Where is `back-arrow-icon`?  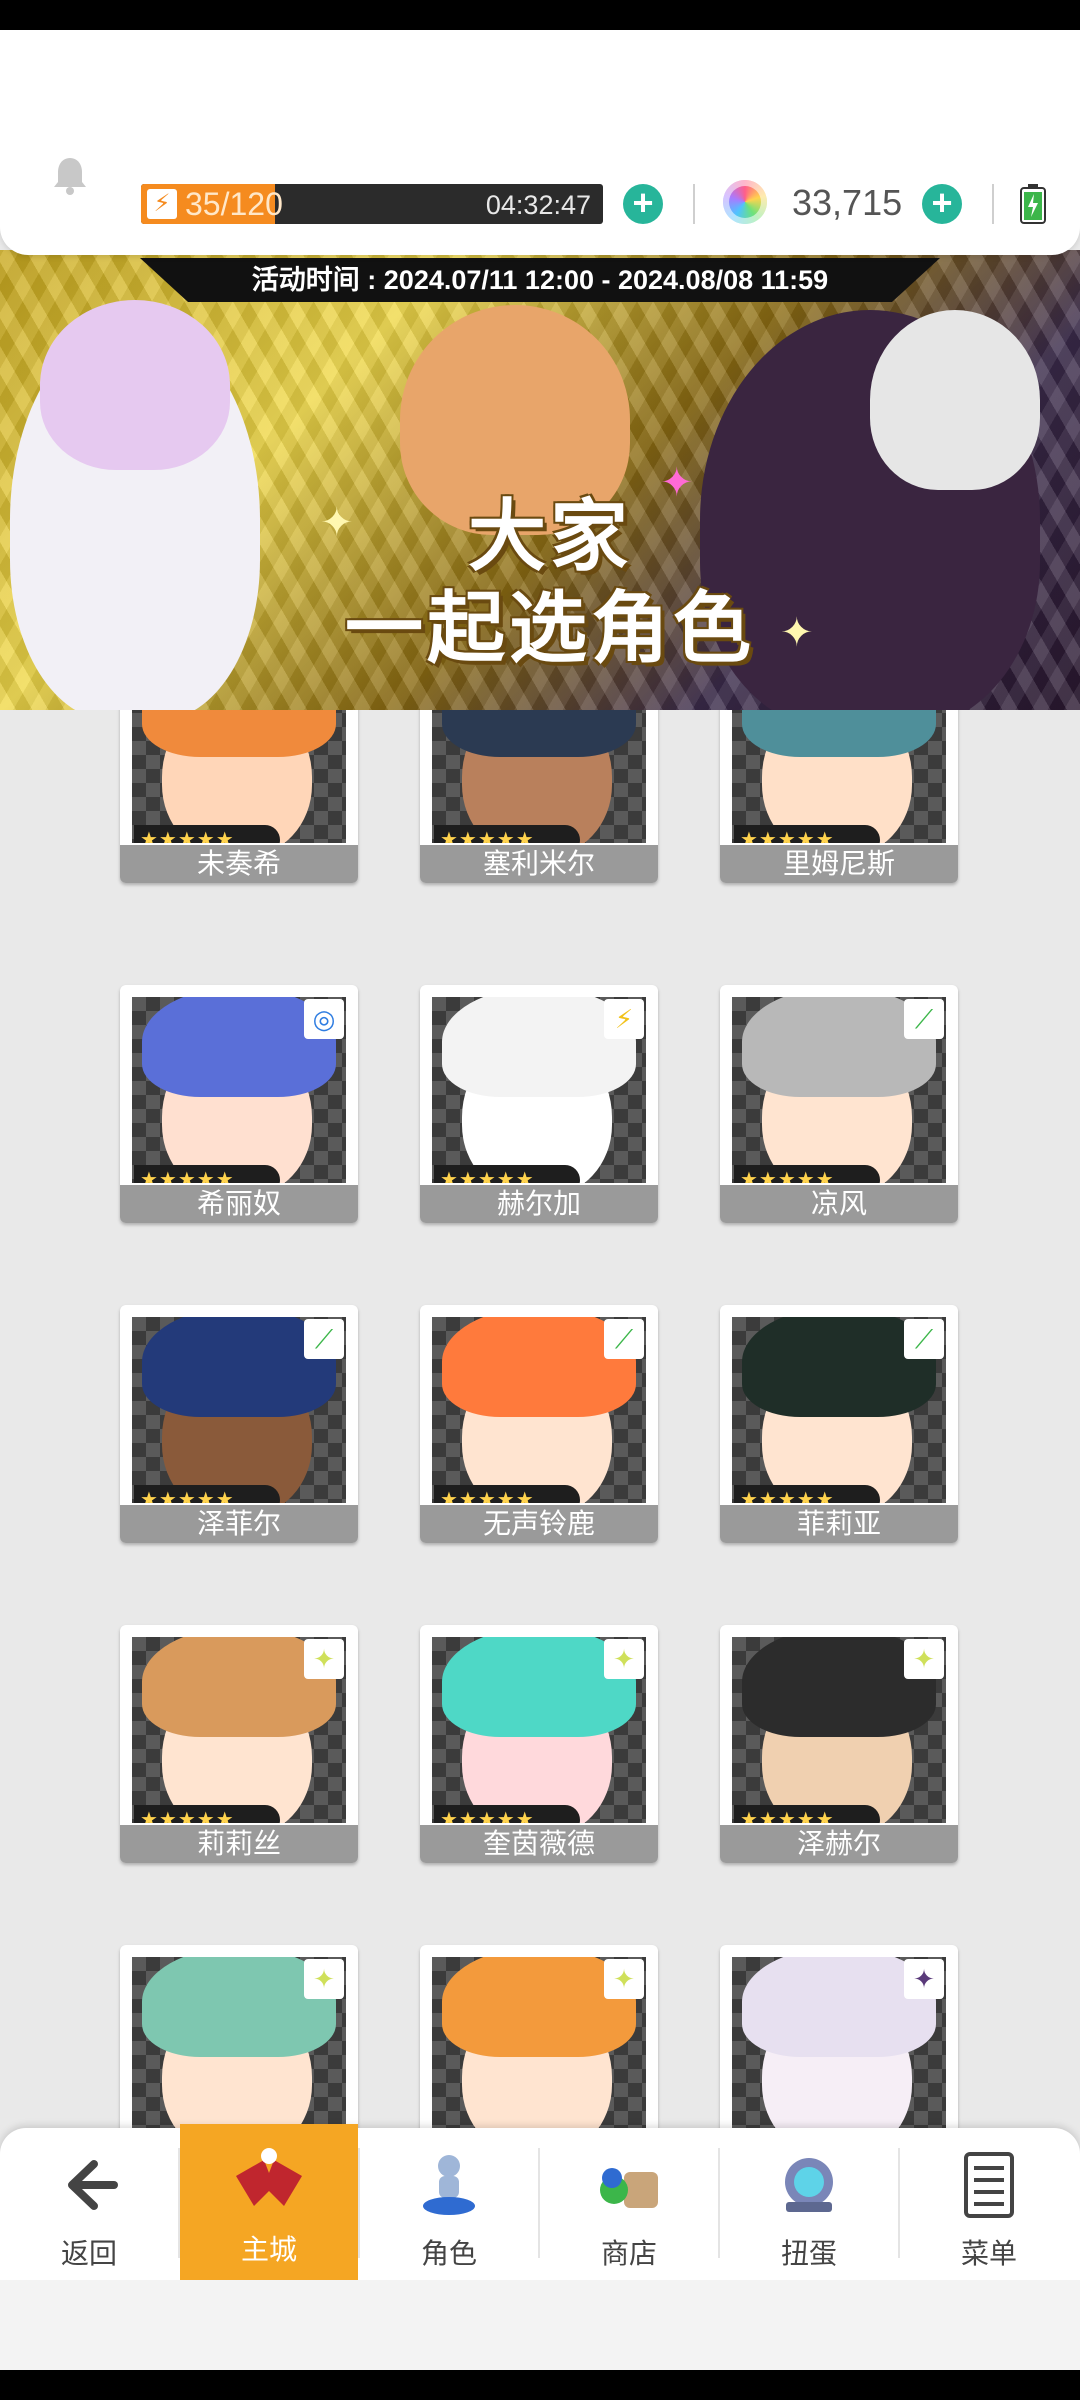
back-arrow-icon is located at coordinates (93, 2185).